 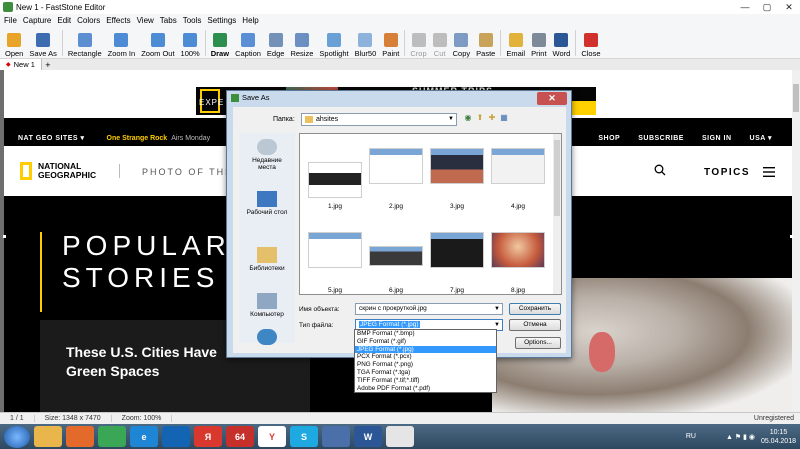 I want to click on file-name-2: 2.jpg, so click(x=396, y=206).